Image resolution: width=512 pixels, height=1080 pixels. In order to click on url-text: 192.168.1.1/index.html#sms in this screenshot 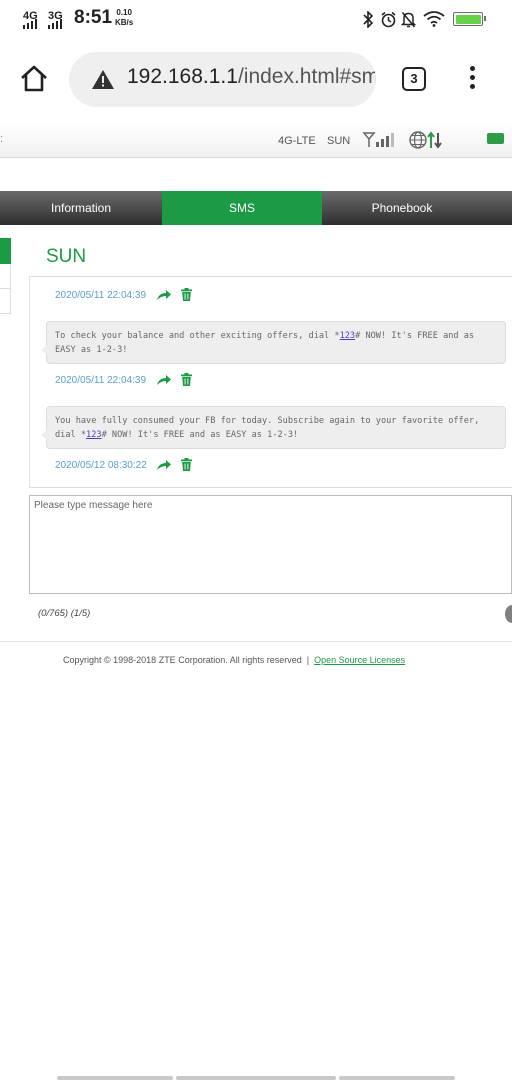, I will do `click(251, 77)`.